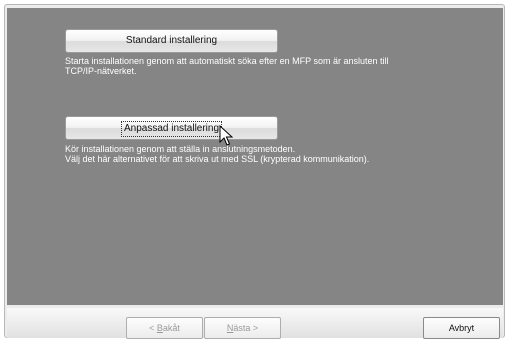 The height and width of the screenshot is (344, 510). I want to click on standard-install-button: Standard installering, so click(171, 41).